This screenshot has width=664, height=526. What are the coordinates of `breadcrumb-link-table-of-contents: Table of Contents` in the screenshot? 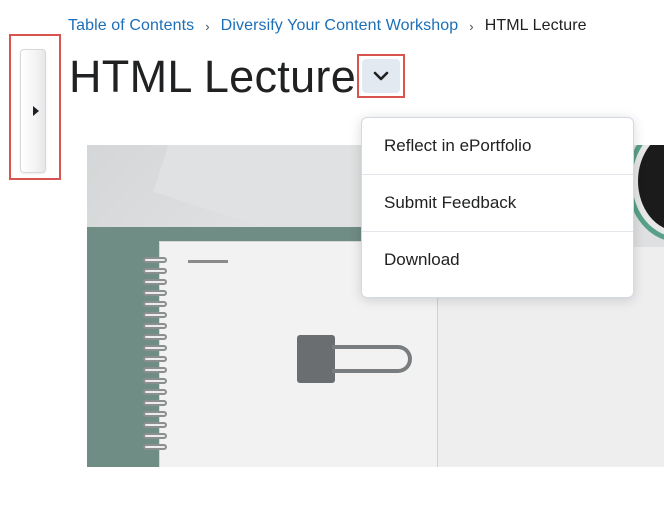 It's located at (131, 26).